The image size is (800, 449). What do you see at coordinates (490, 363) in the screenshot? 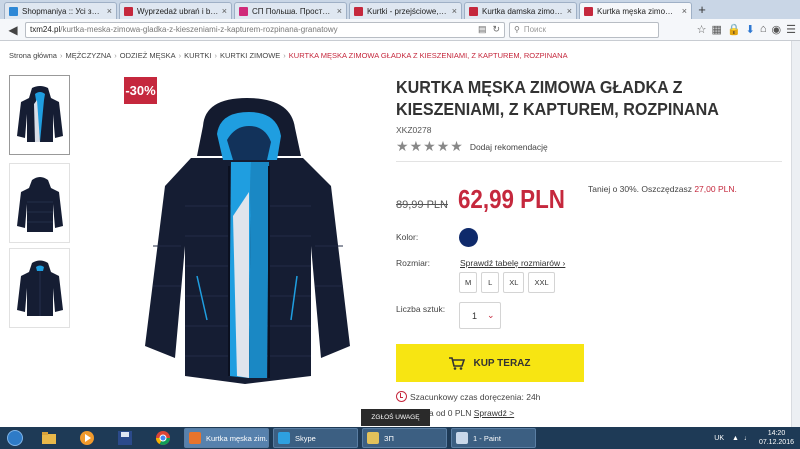
I see `buy-now-button: KUP TERAZ` at bounding box center [490, 363].